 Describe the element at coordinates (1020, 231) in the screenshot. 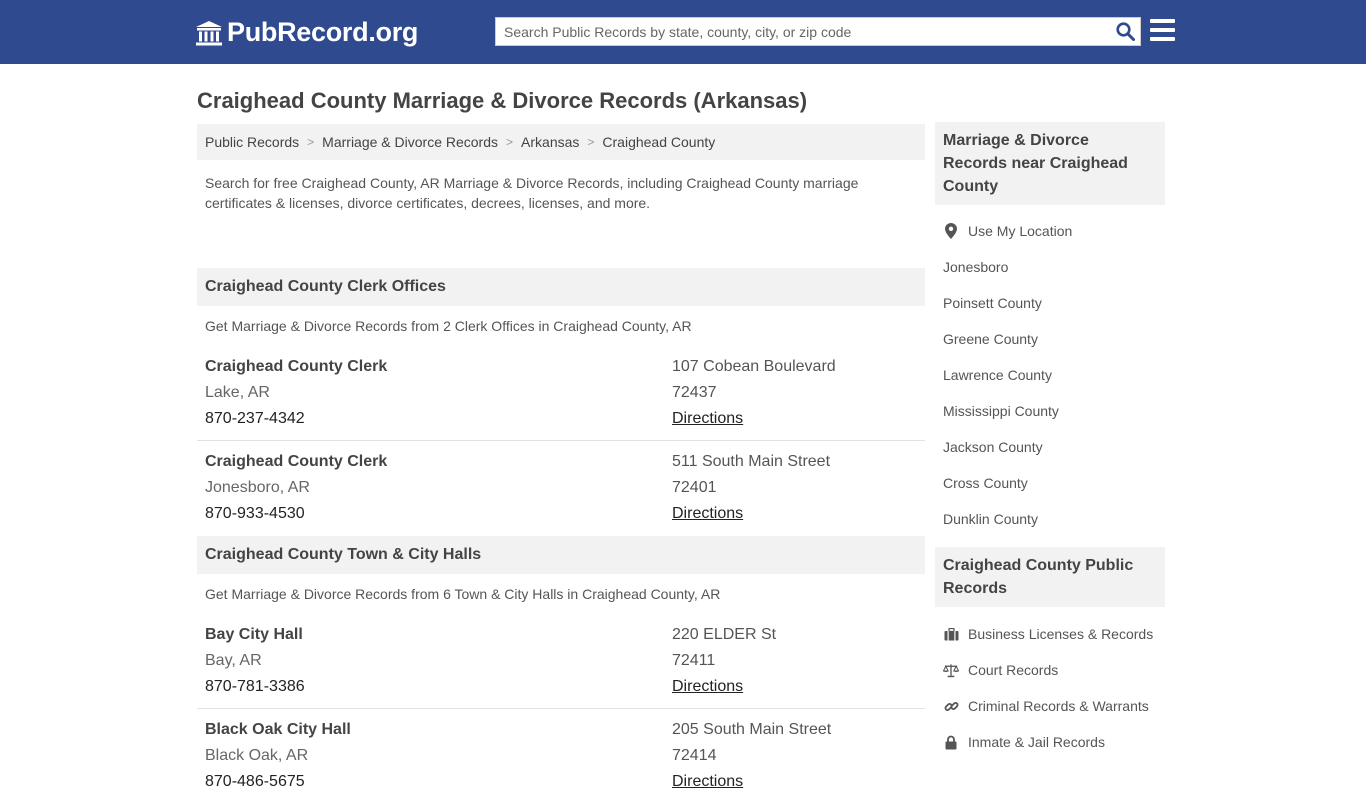

I see `use-my-location-label: Use My Location` at that location.